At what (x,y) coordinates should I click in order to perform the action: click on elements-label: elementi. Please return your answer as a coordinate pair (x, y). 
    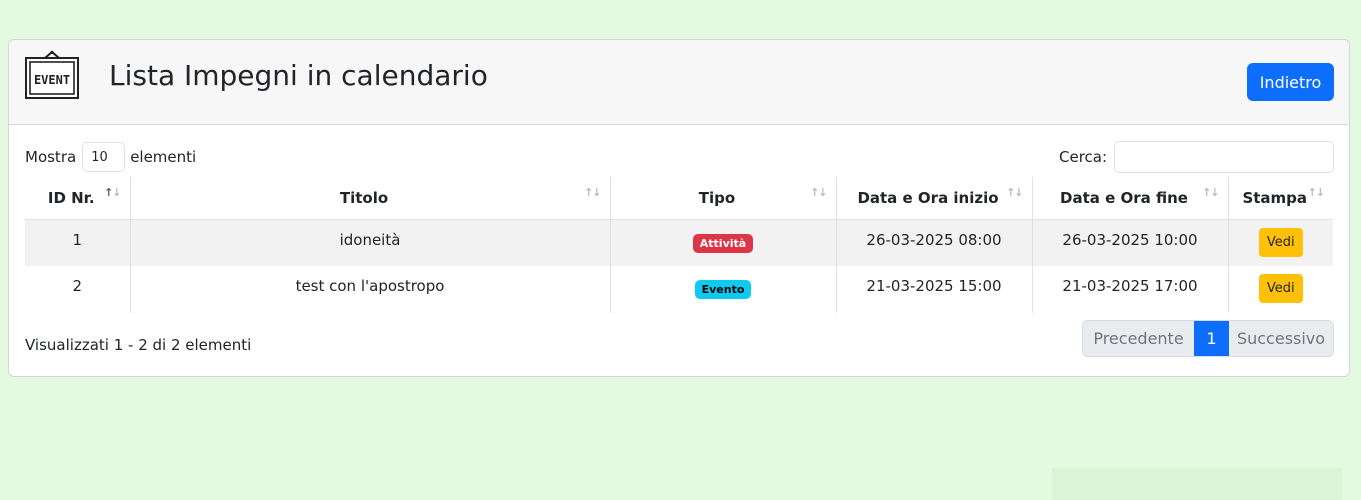
    Looking at the image, I should click on (163, 157).